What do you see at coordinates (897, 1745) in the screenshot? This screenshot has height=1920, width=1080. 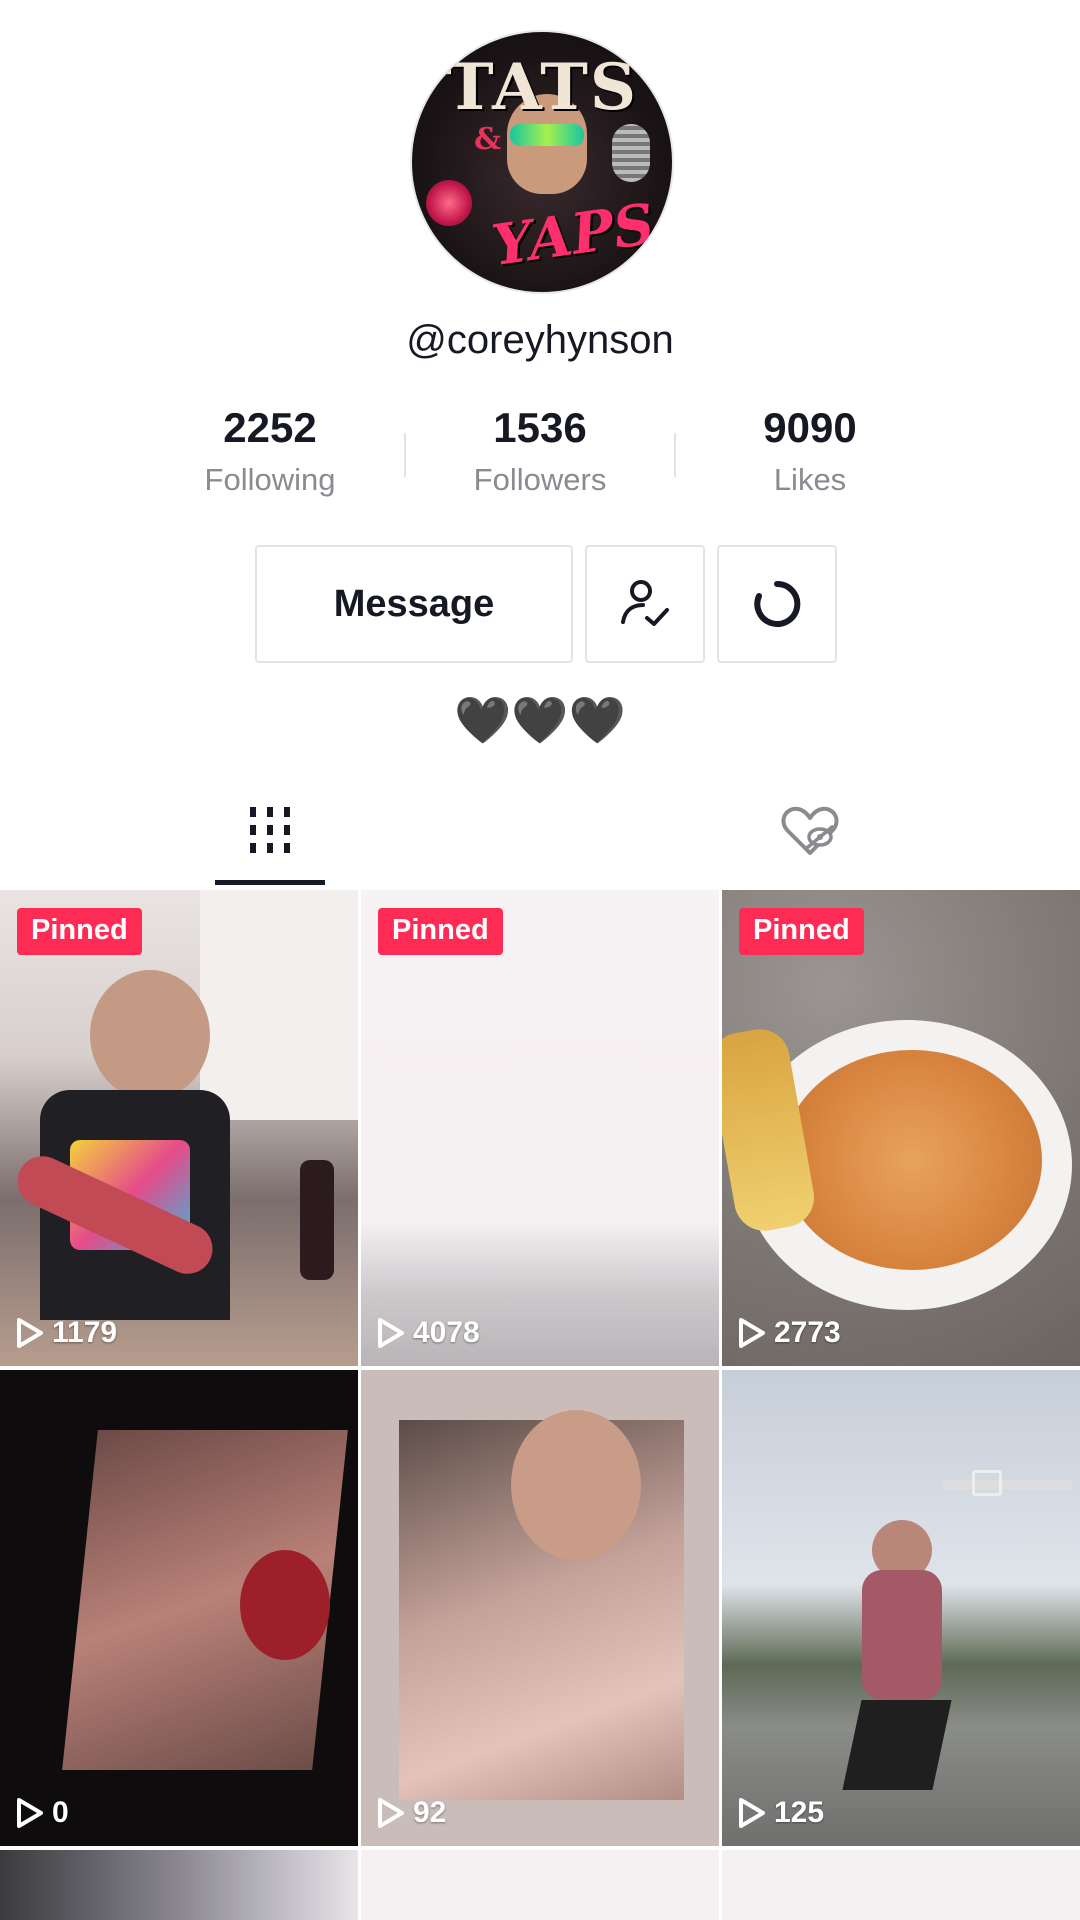 I see `player-legs` at bounding box center [897, 1745].